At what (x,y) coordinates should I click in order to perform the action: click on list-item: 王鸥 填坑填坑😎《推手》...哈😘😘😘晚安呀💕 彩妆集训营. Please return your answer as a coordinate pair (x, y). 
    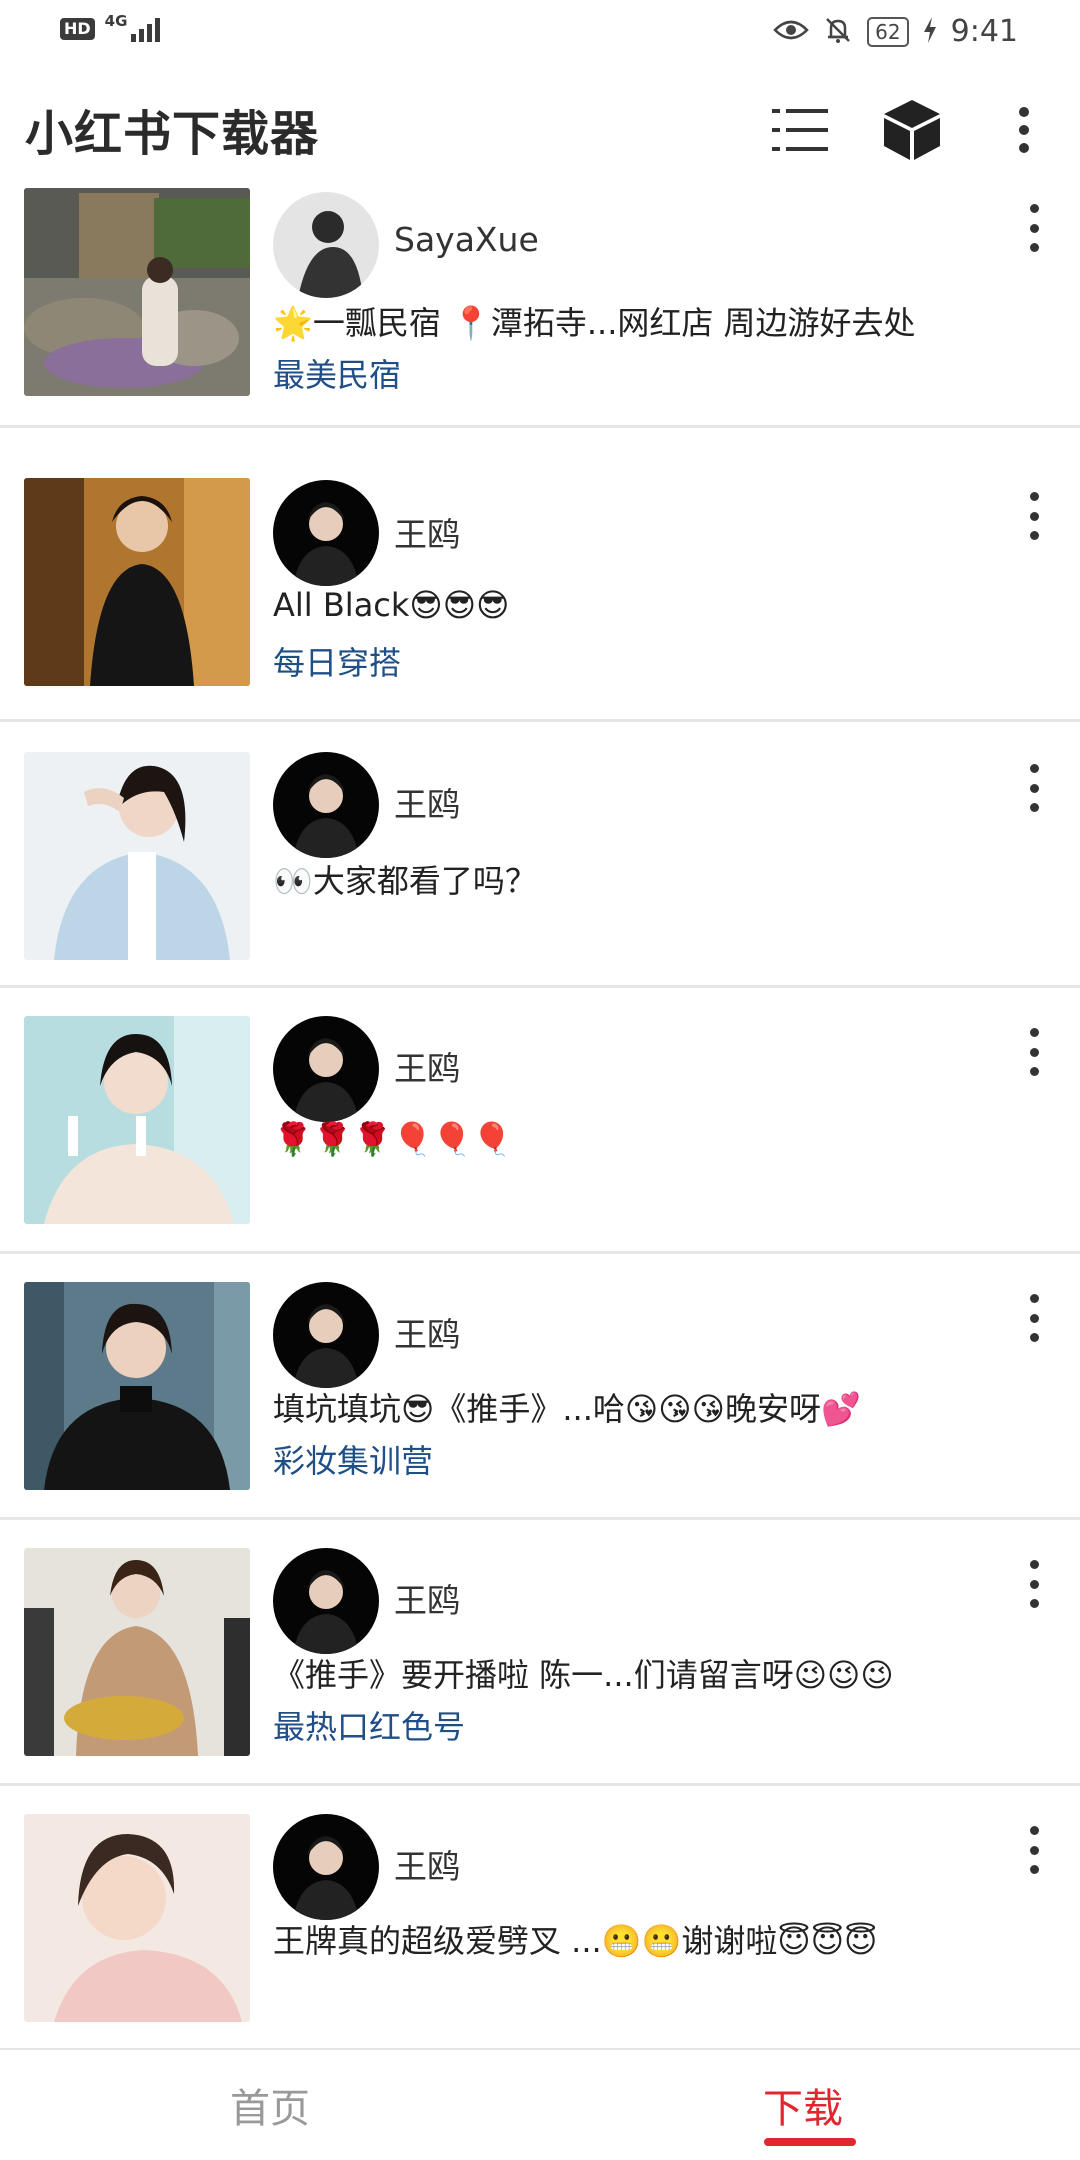
    Looking at the image, I should click on (540, 1387).